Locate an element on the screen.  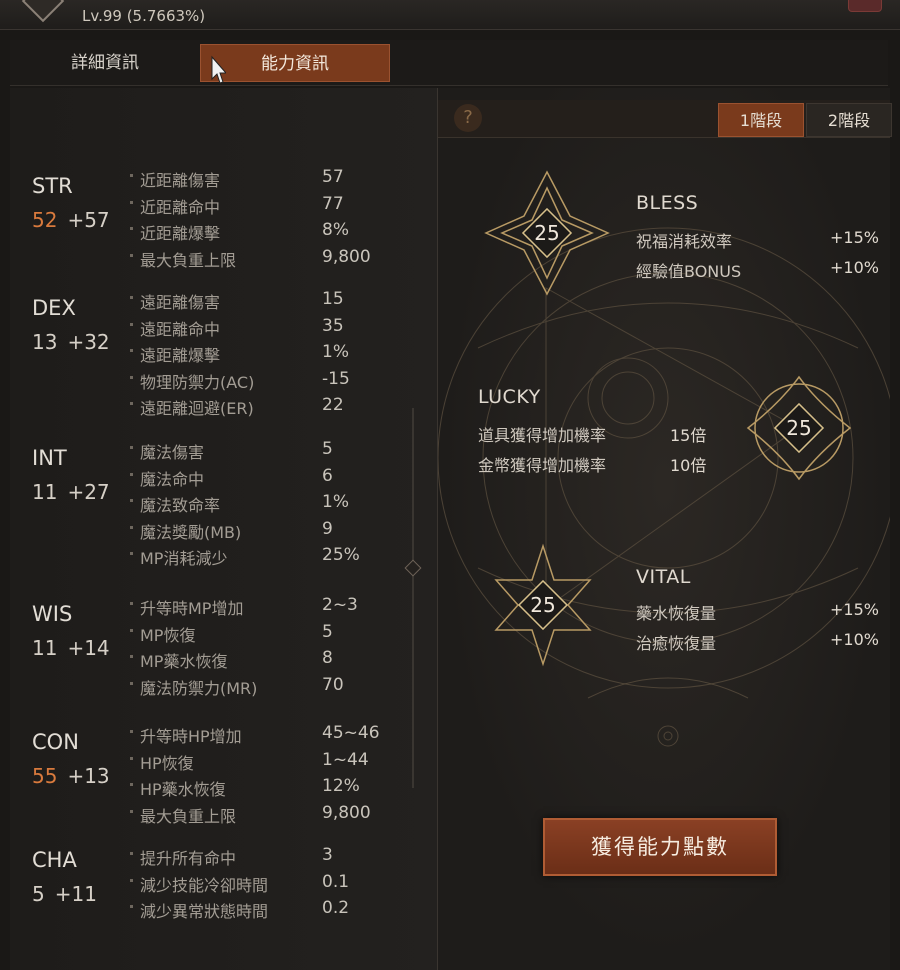
gain-ability-points-button: 獲得能力點數 is located at coordinates (660, 847).